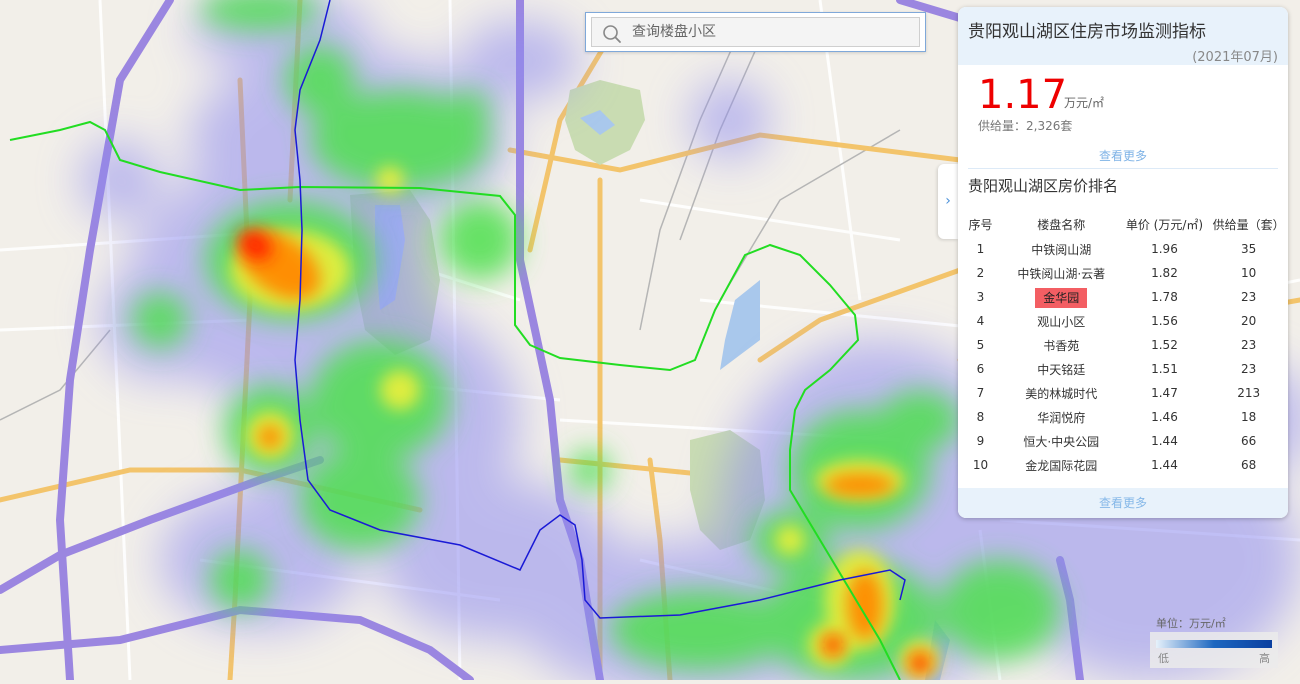  I want to click on header-name: 楼盘名称, so click(1061, 224).